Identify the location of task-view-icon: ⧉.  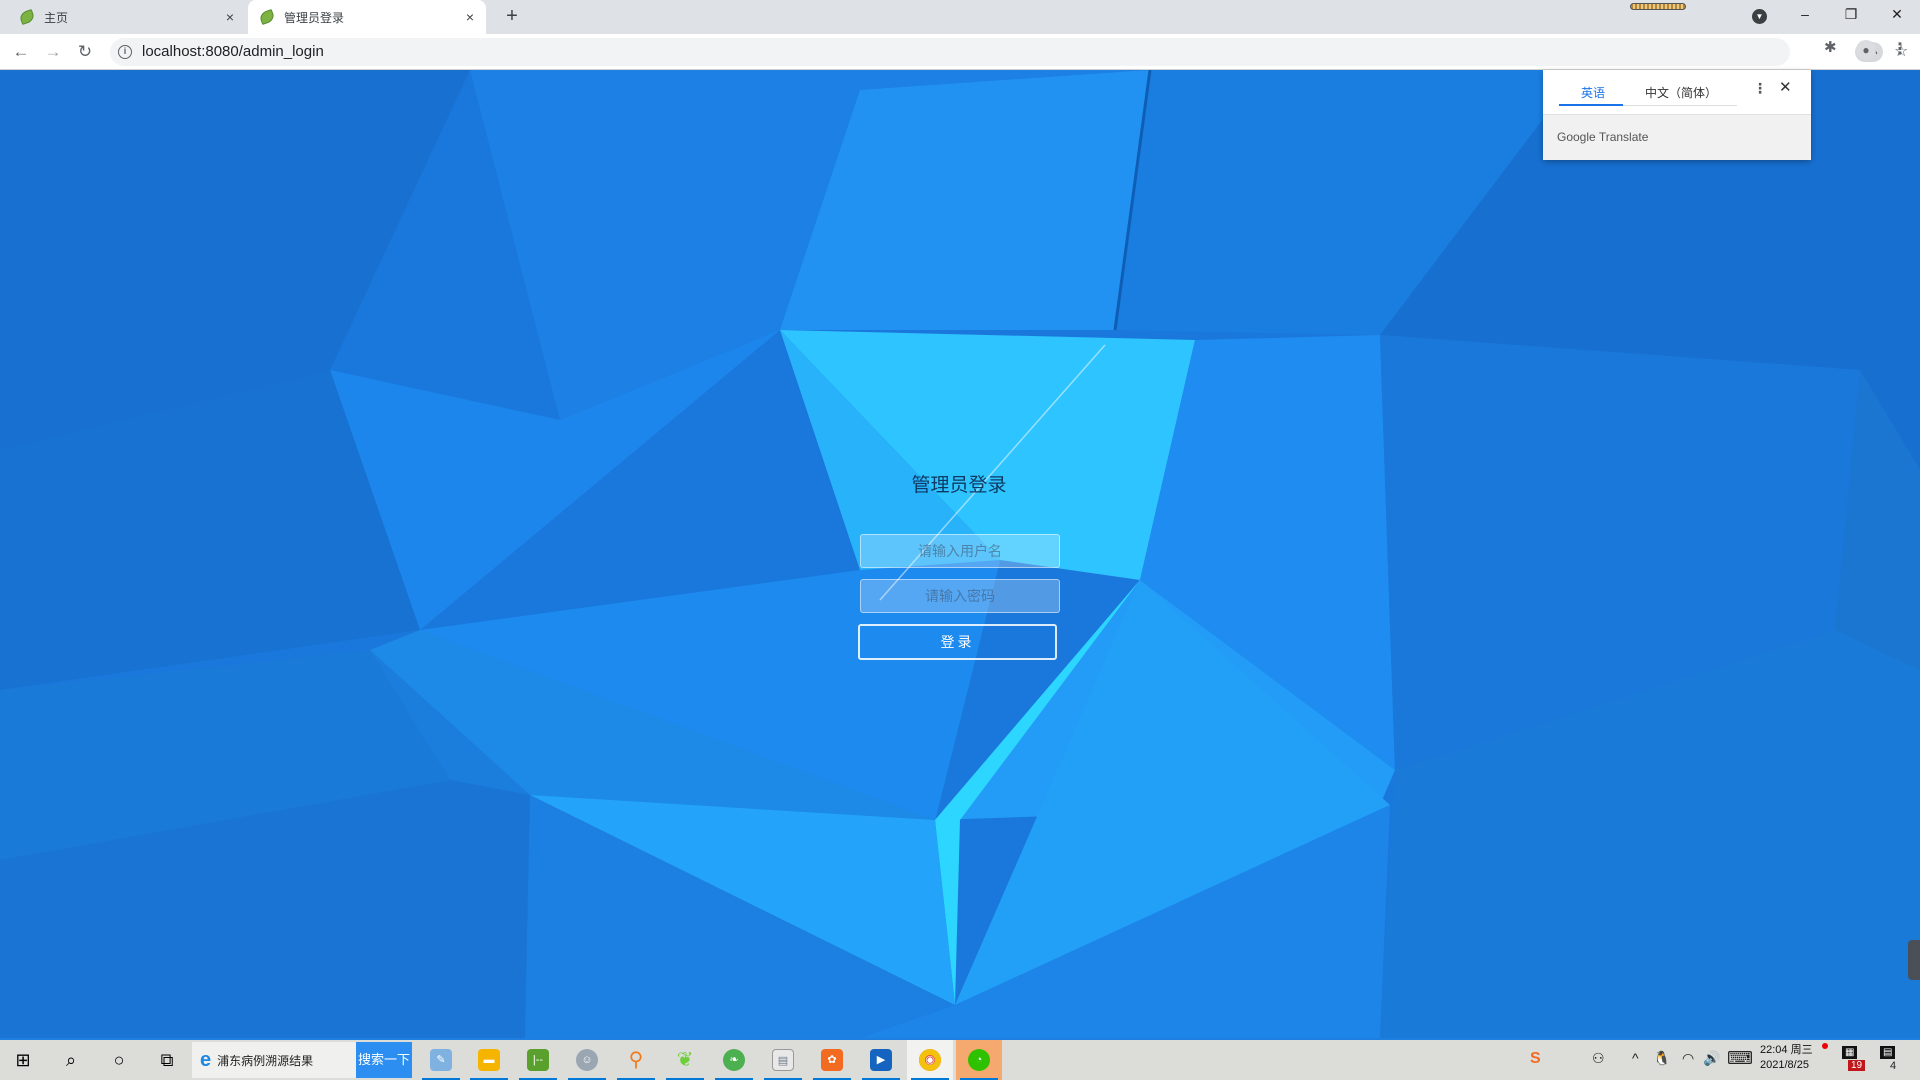
(167, 1059).